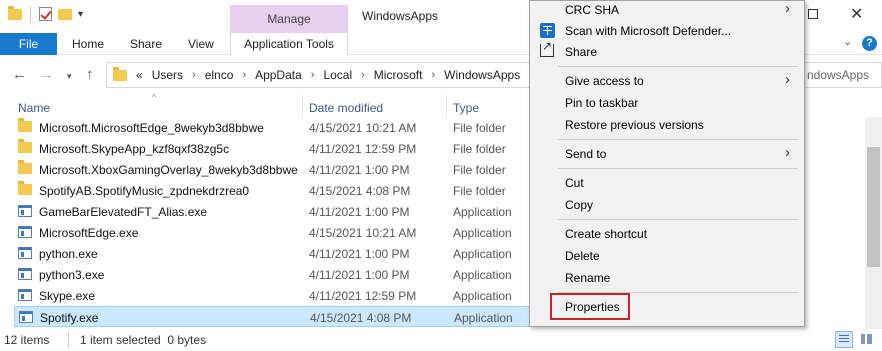 This screenshot has height=351, width=882. Describe the element at coordinates (19, 74) in the screenshot. I see `back-arrow-icon: ←` at that location.